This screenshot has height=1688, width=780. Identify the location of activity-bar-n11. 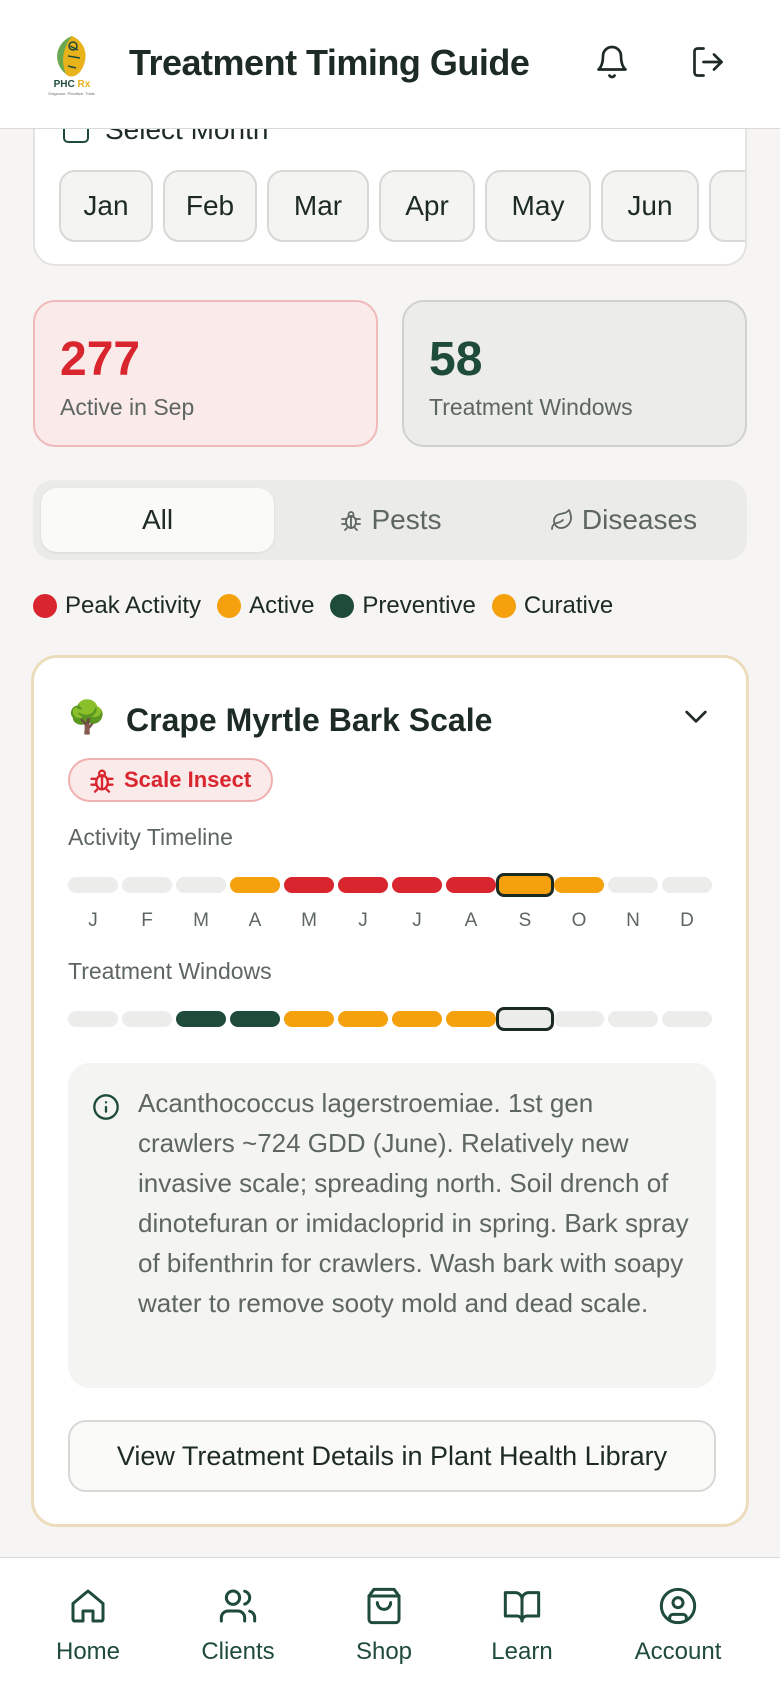
(633, 885).